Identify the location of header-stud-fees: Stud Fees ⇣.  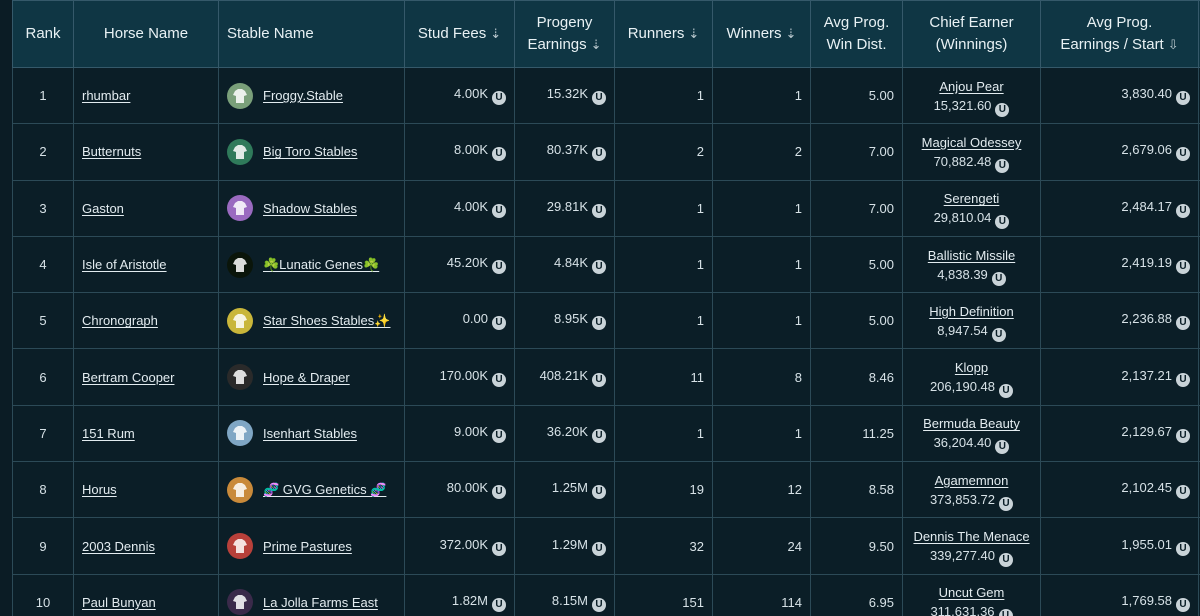
(459, 34).